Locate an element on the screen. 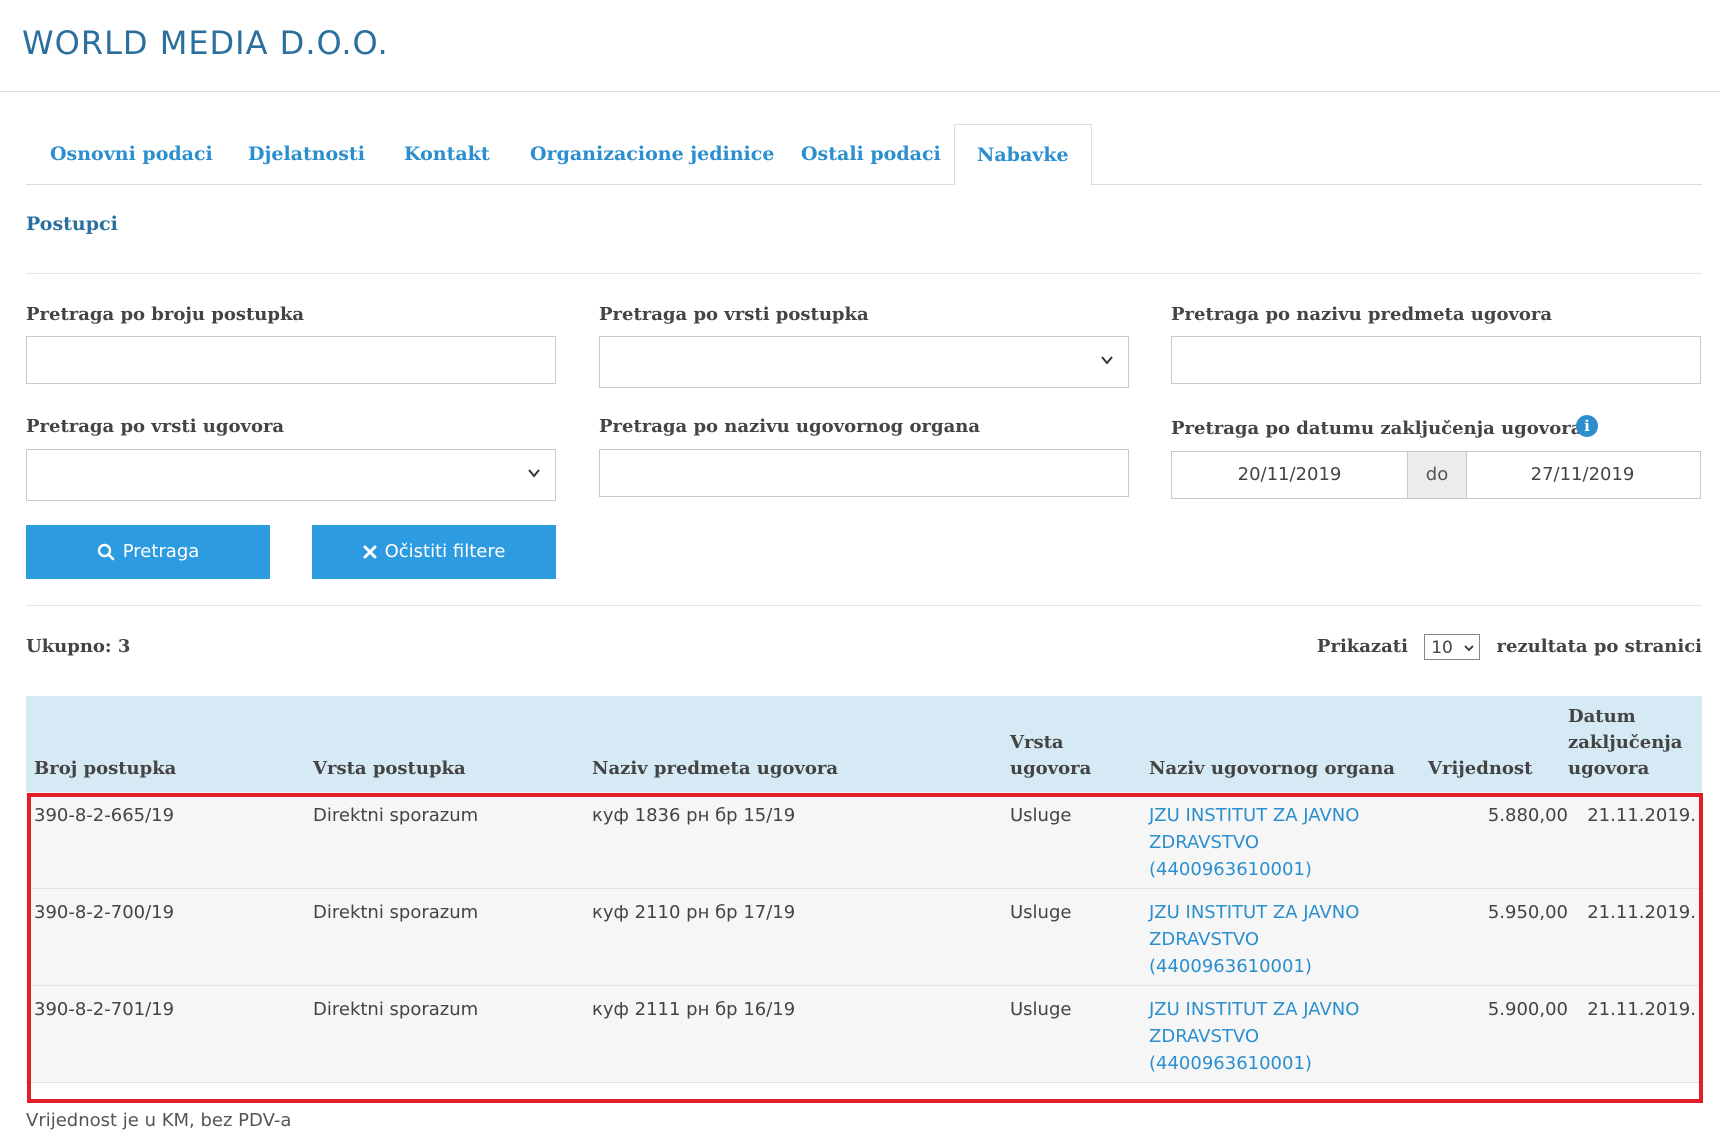 The width and height of the screenshot is (1720, 1146). date-range: 20/11/2019 do 27/11/2019 is located at coordinates (1436, 475).